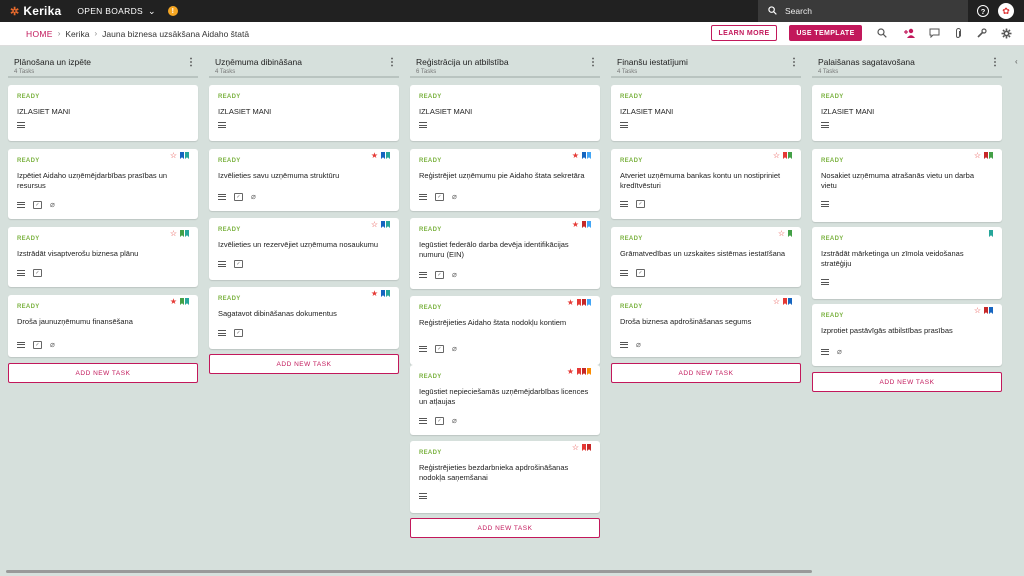  I want to click on task-title: Sagatavot dibināšanas dokumentus, so click(303, 314).